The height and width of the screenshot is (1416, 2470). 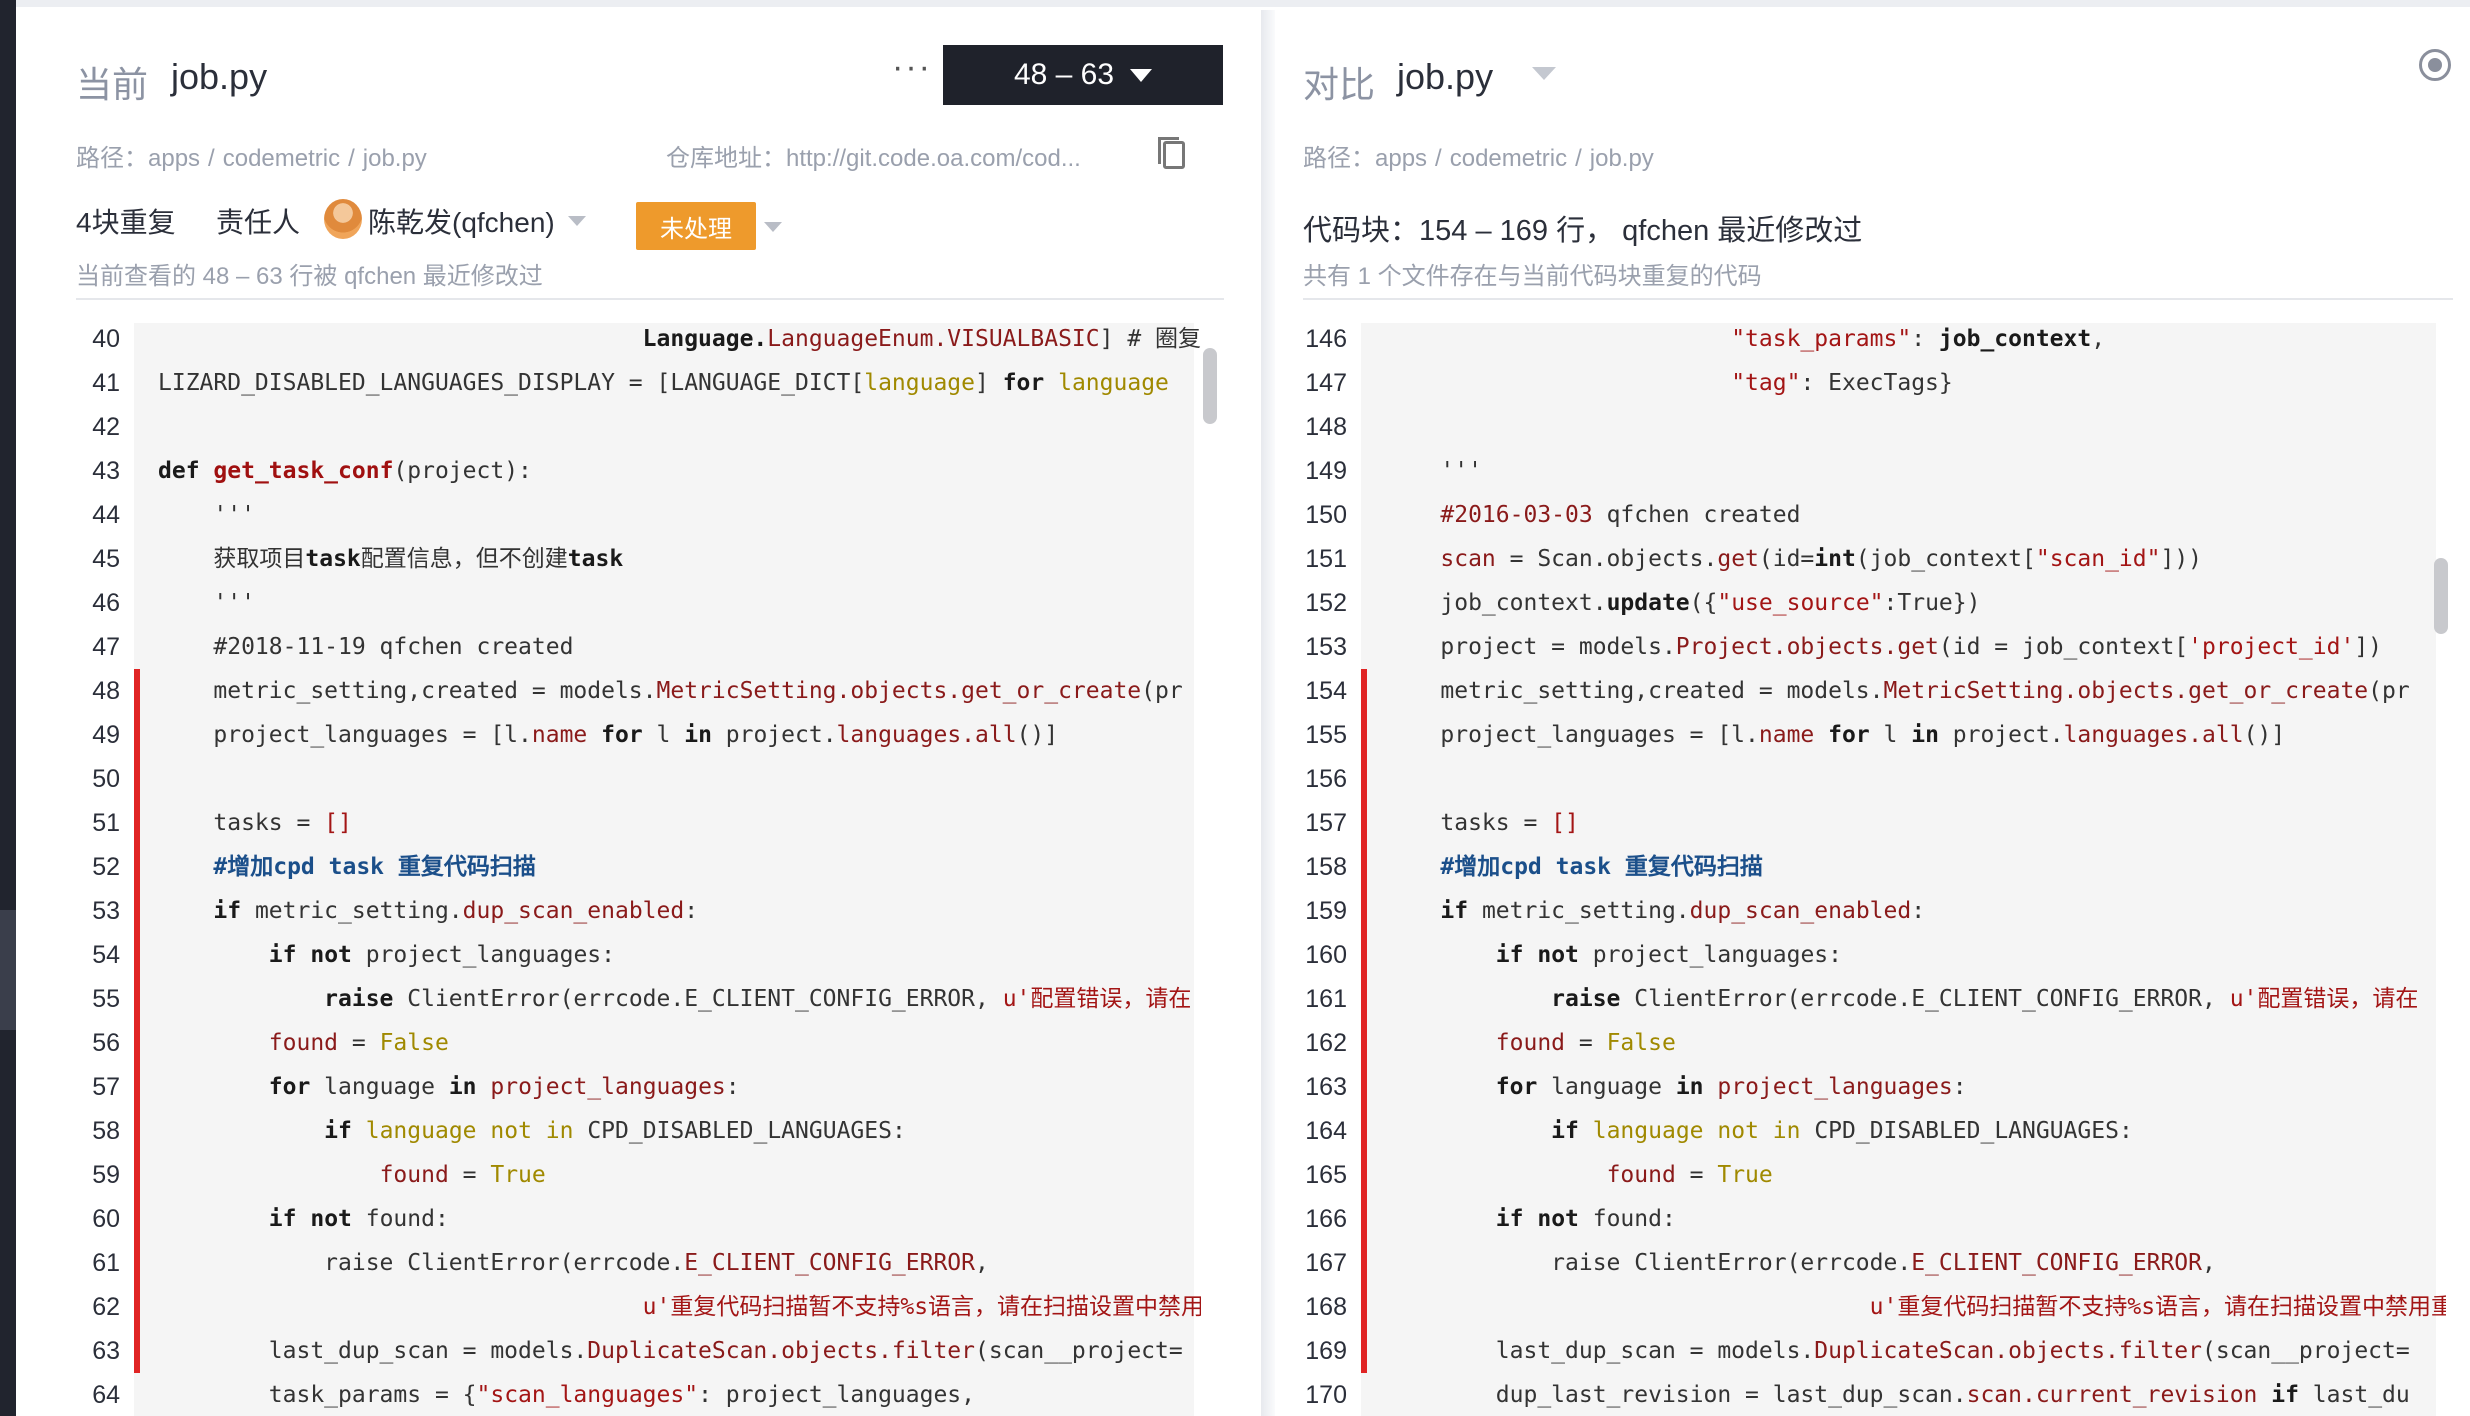 I want to click on line-range-dropdown: 48 – 63, so click(x=1083, y=75).